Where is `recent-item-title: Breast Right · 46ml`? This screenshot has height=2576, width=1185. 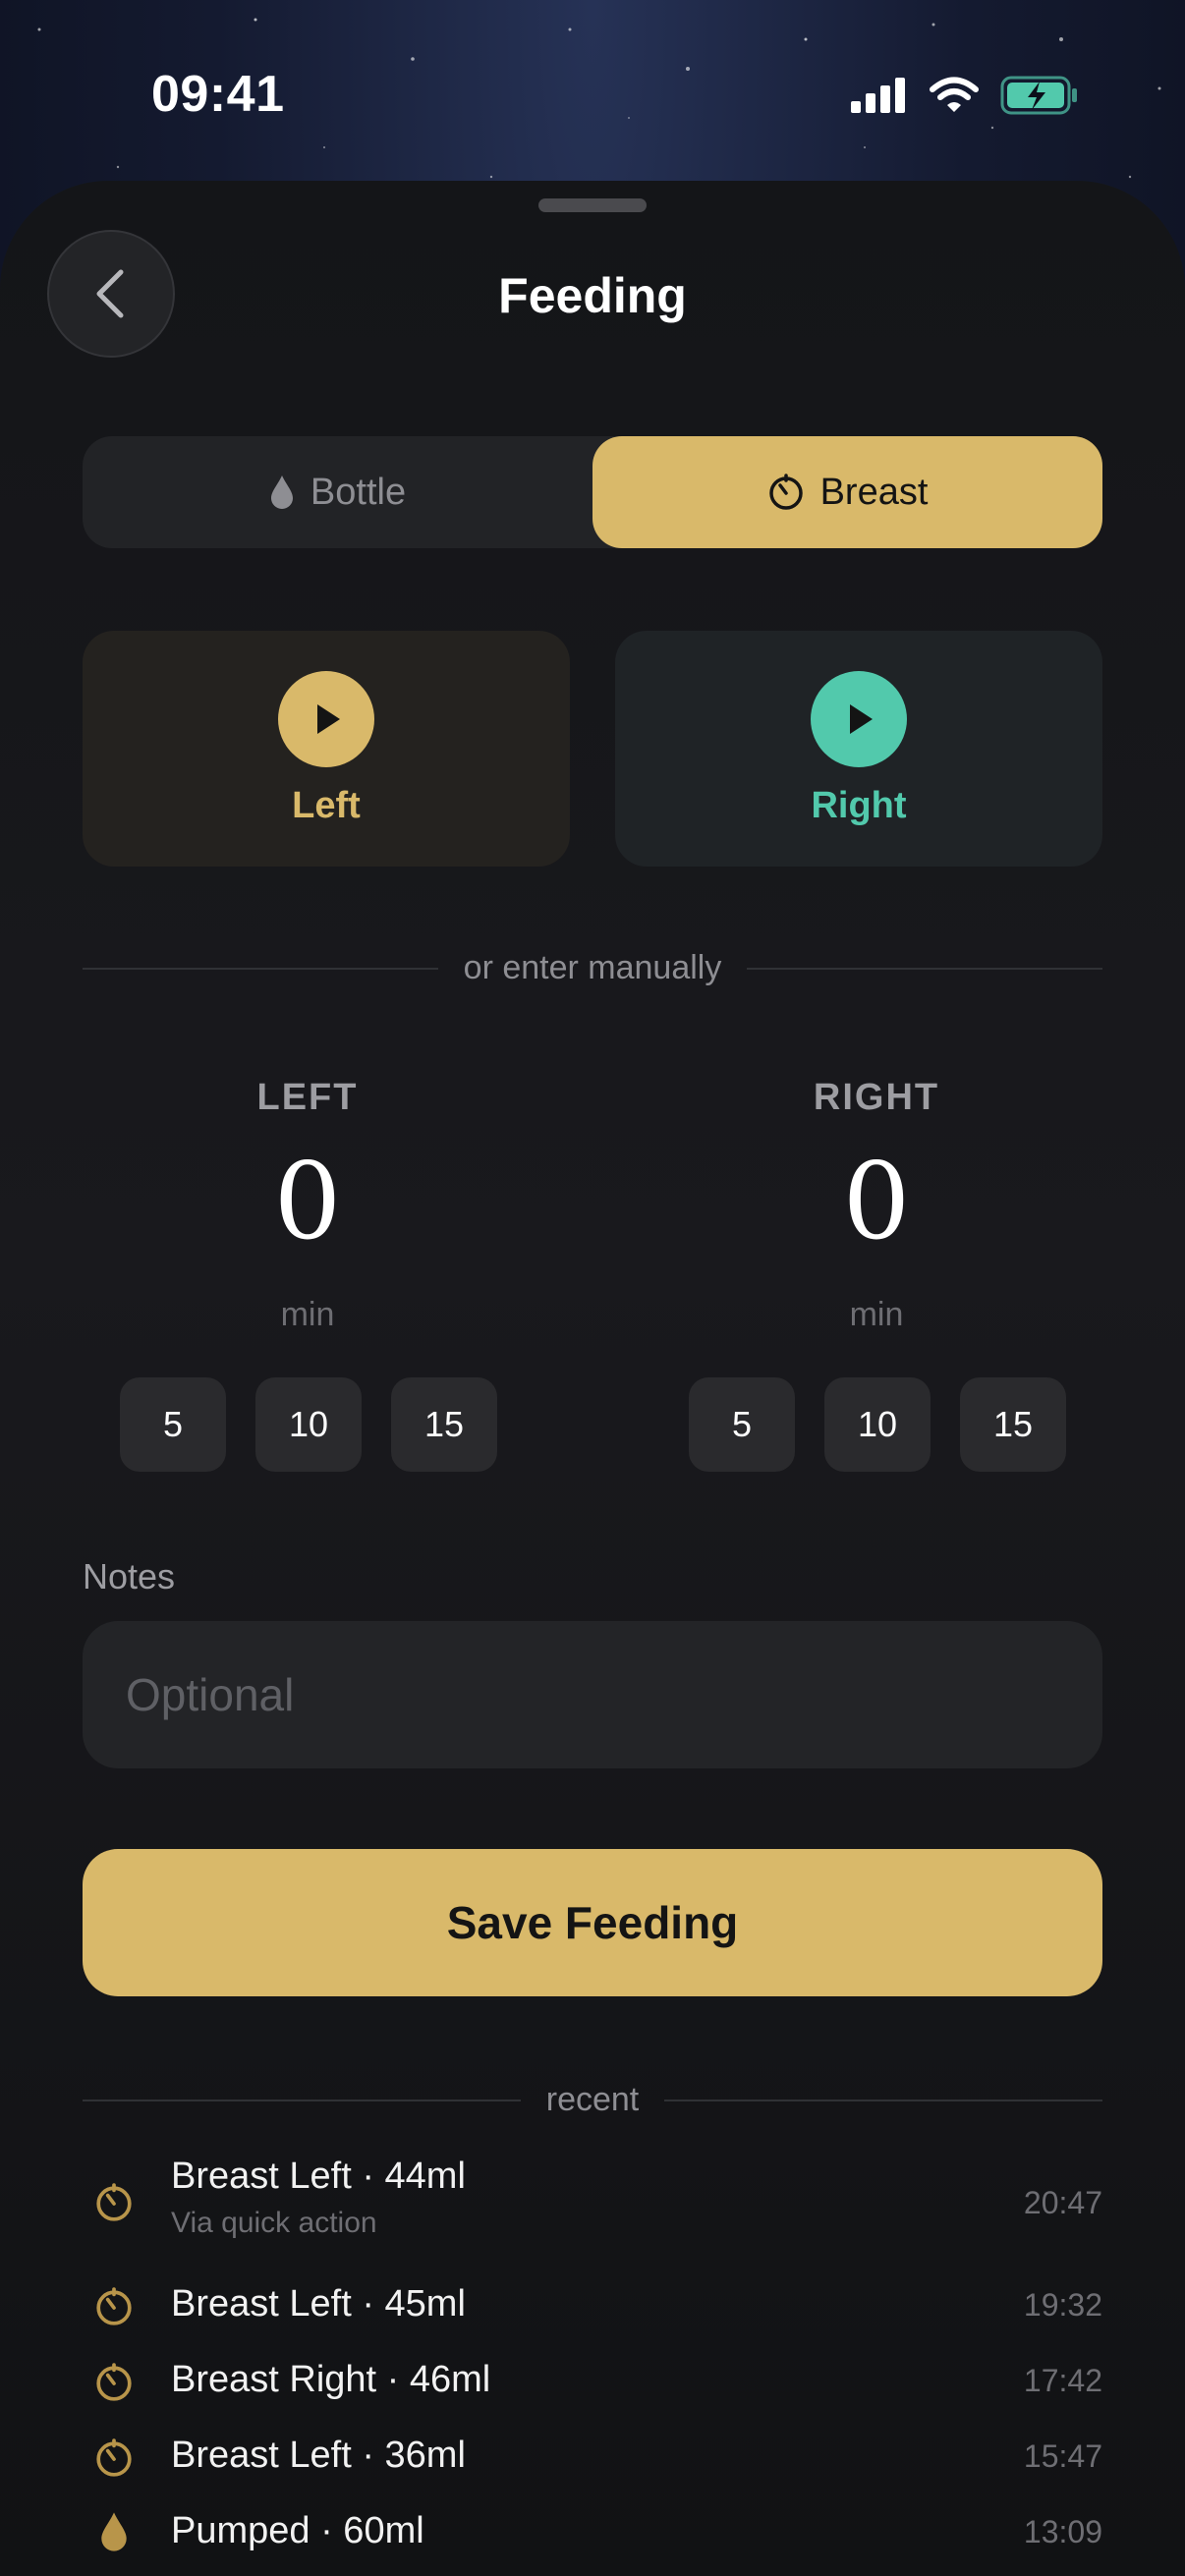
recent-item-title: Breast Right · 46ml is located at coordinates (331, 2379).